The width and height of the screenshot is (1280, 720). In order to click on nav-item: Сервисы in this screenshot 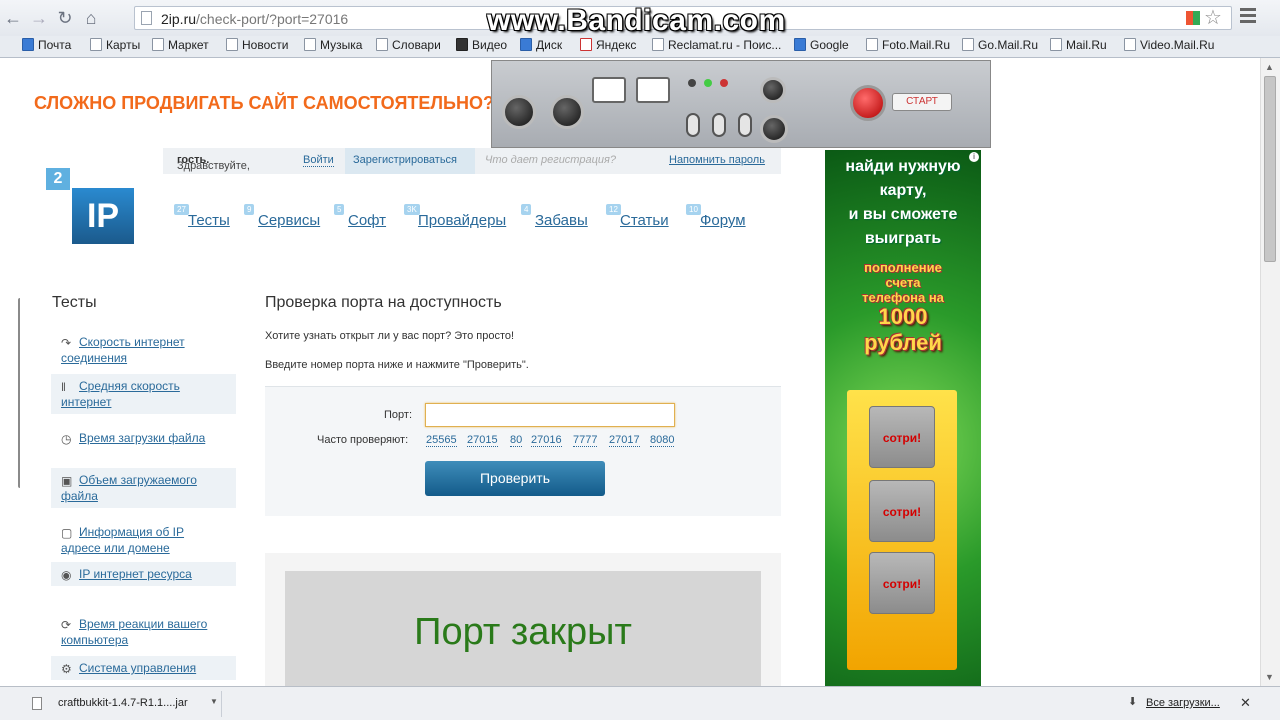, I will do `click(289, 220)`.